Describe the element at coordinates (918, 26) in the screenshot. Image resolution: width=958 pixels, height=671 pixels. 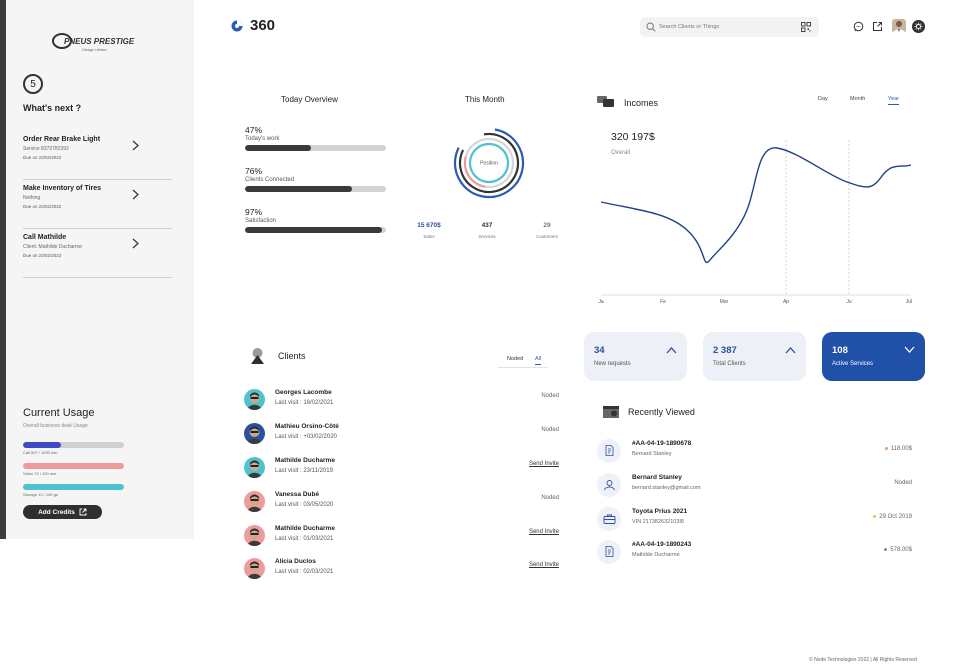
I see `settings-button` at that location.